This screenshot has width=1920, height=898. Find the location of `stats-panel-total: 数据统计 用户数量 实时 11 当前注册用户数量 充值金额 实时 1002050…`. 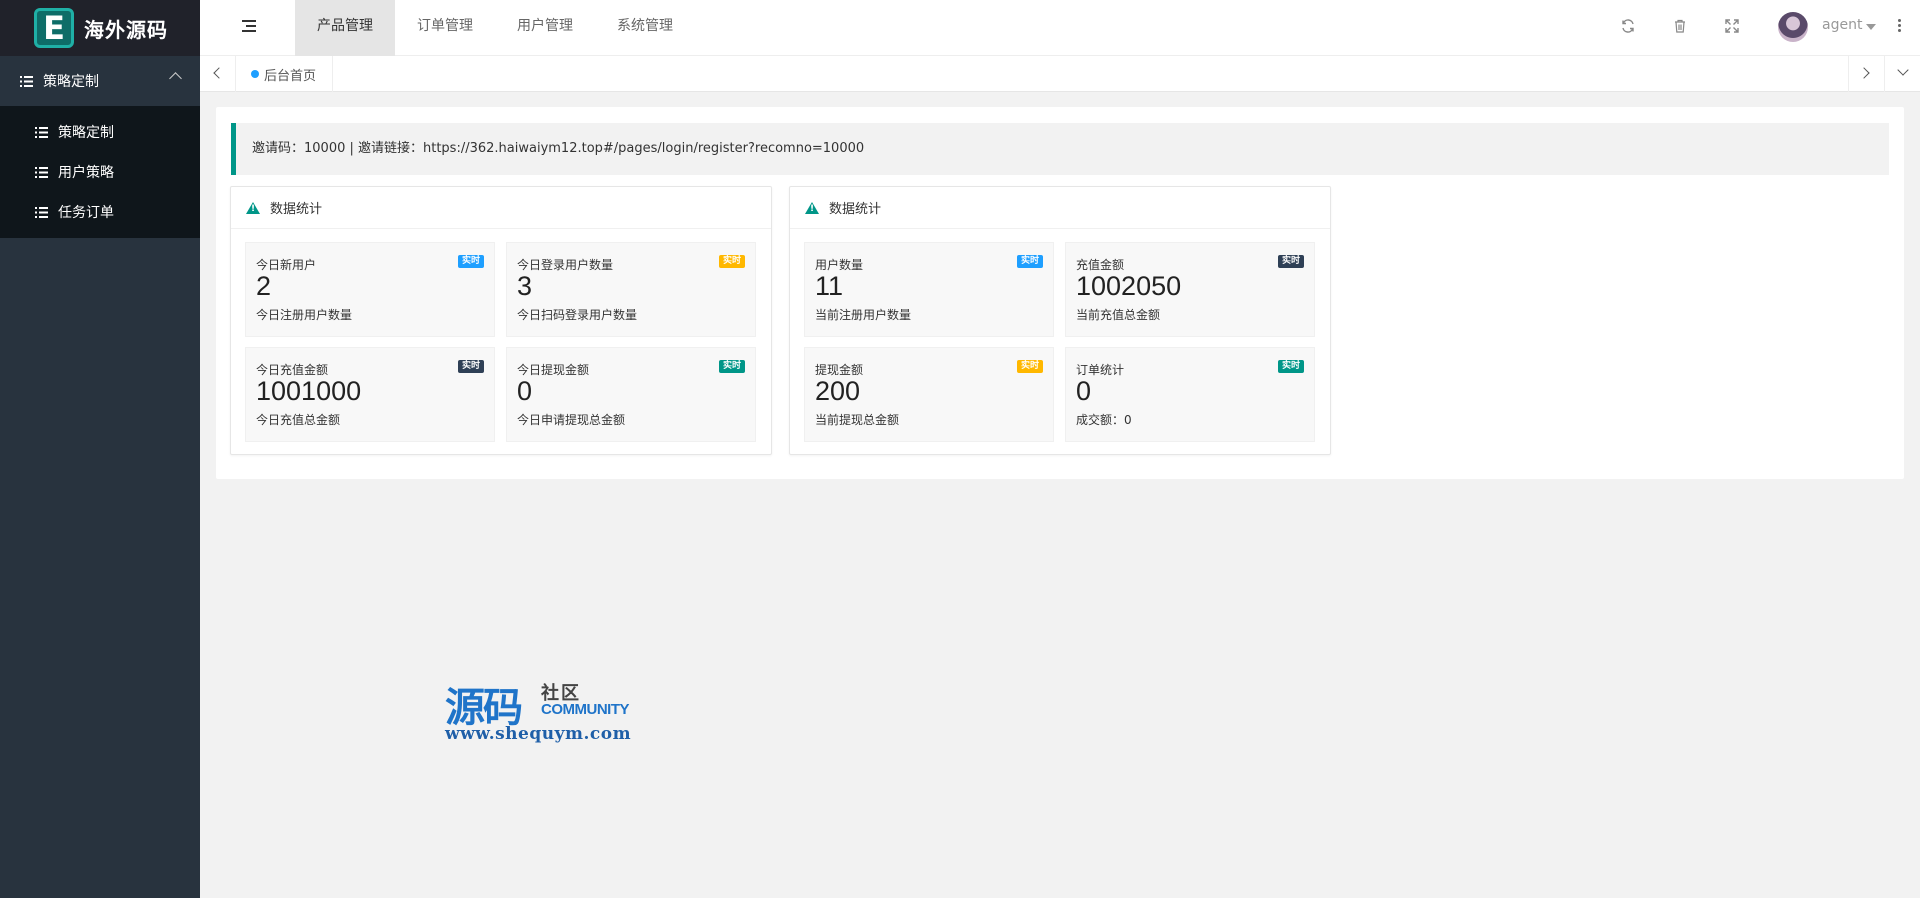

stats-panel-total: 数据统计 用户数量 实时 11 当前注册用户数量 充值金额 实时 1002050… is located at coordinates (1060, 320).